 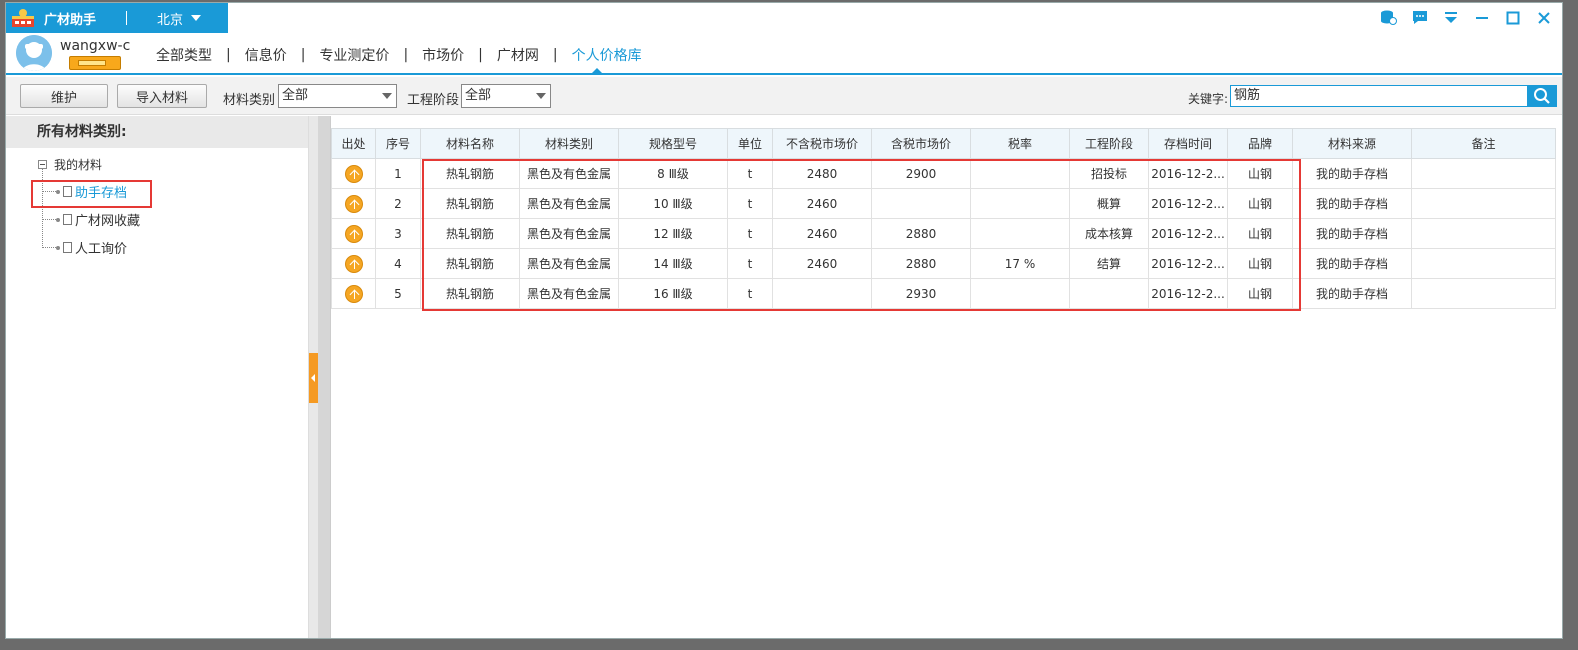 What do you see at coordinates (784, 96) in the screenshot?
I see `toolbar: 维护 导入材料 材料类别 全部 工程阶段 全部 关键字: 钢筋` at bounding box center [784, 96].